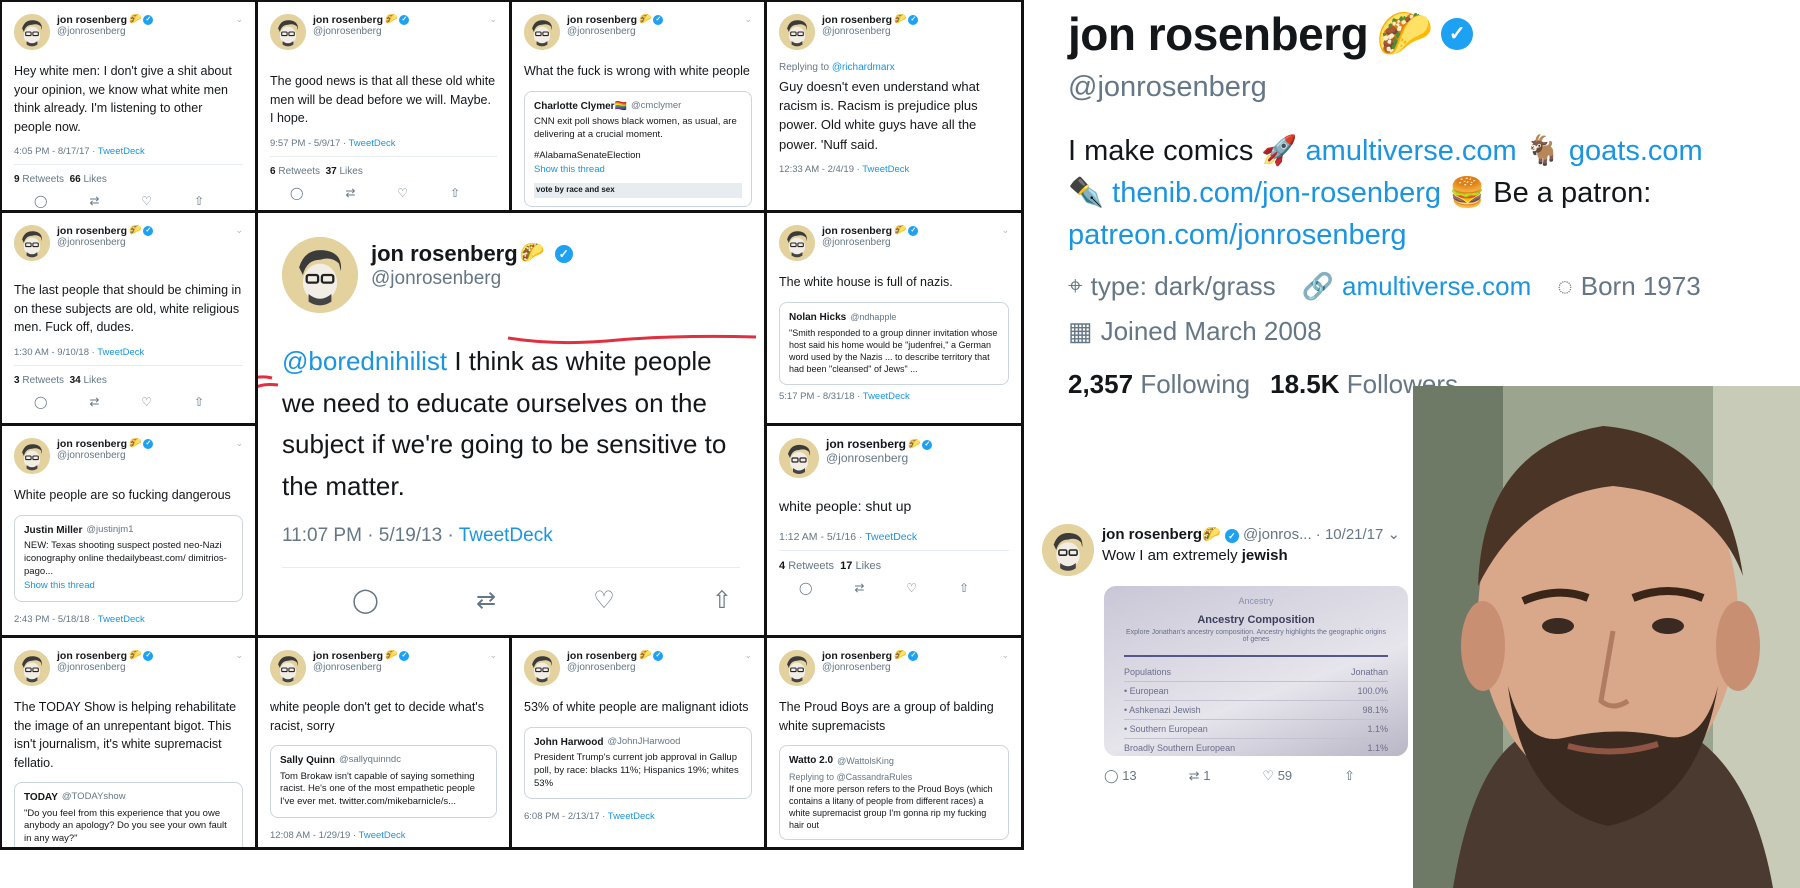  What do you see at coordinates (1276, 193) in the screenshot?
I see `bio-link: thenib.com/jon-rosenberg` at bounding box center [1276, 193].